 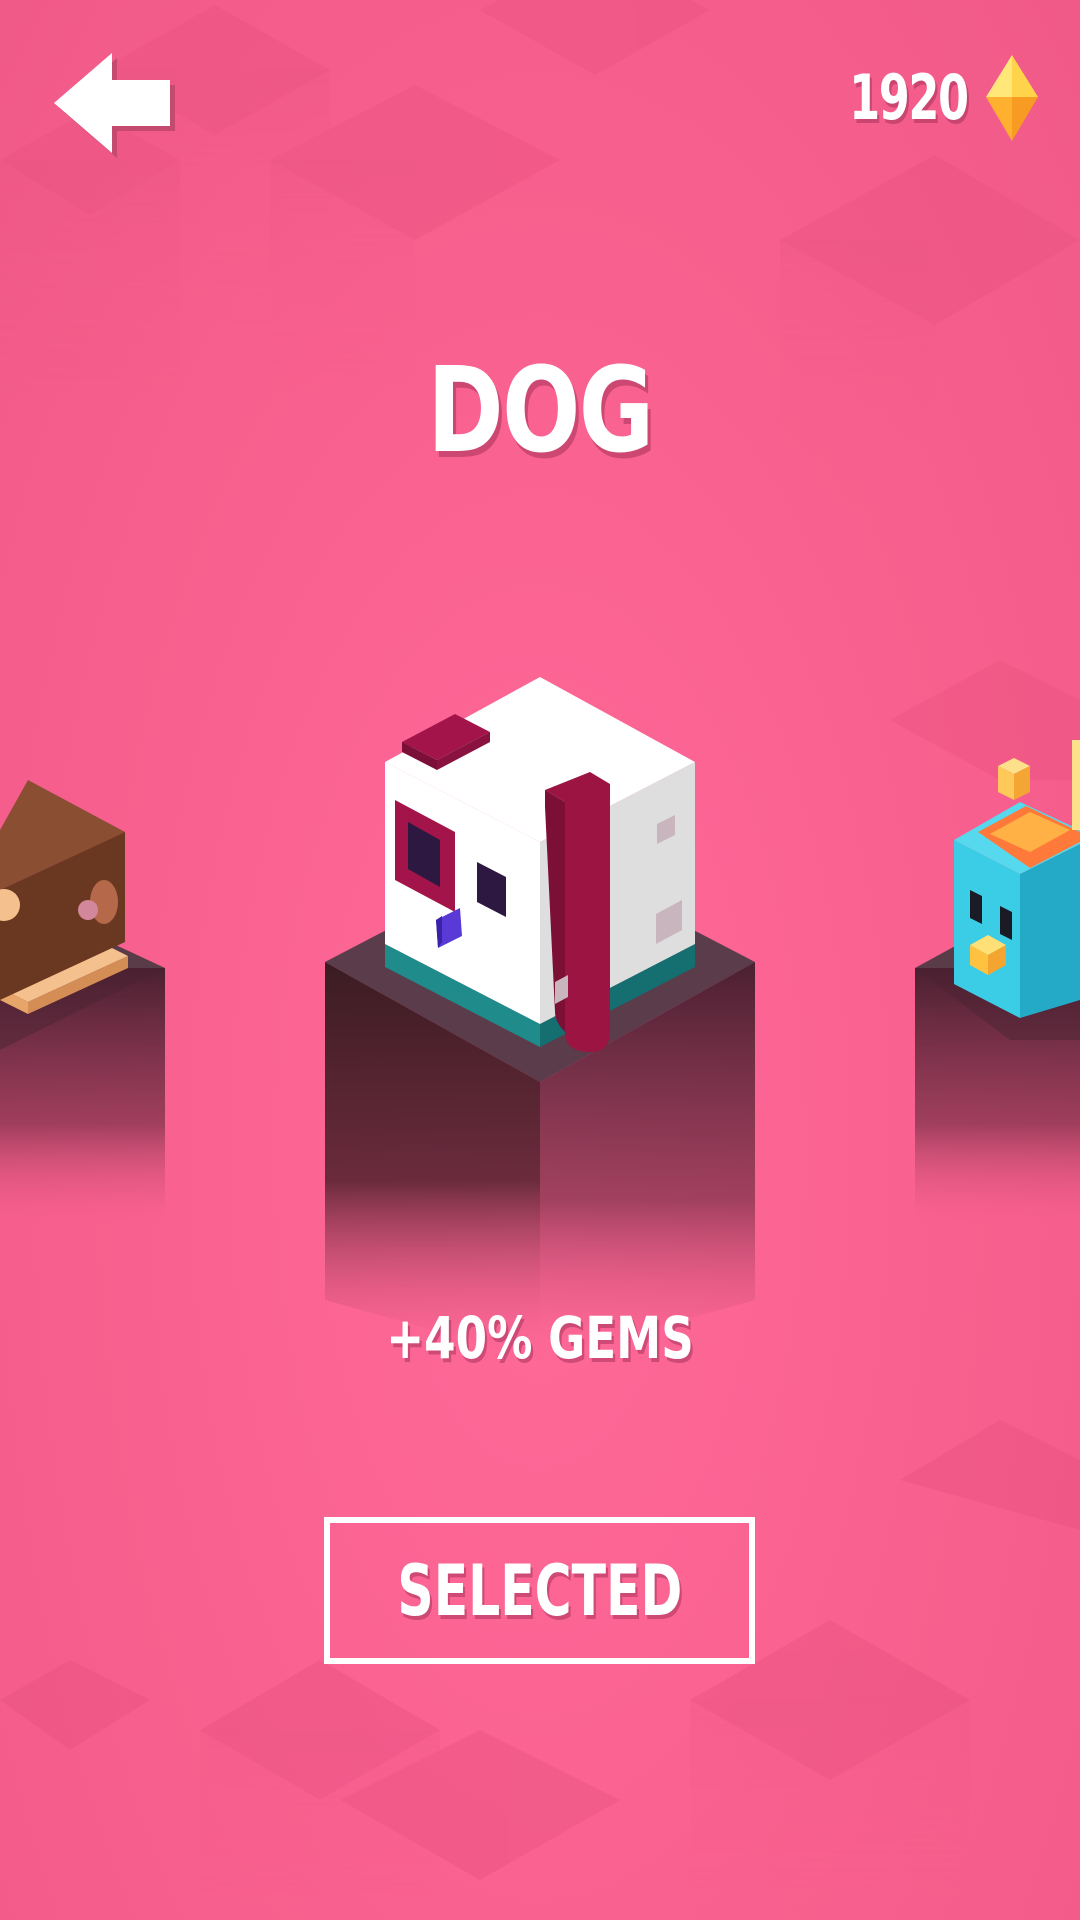 What do you see at coordinates (1012, 97) in the screenshot?
I see `gem-icon` at bounding box center [1012, 97].